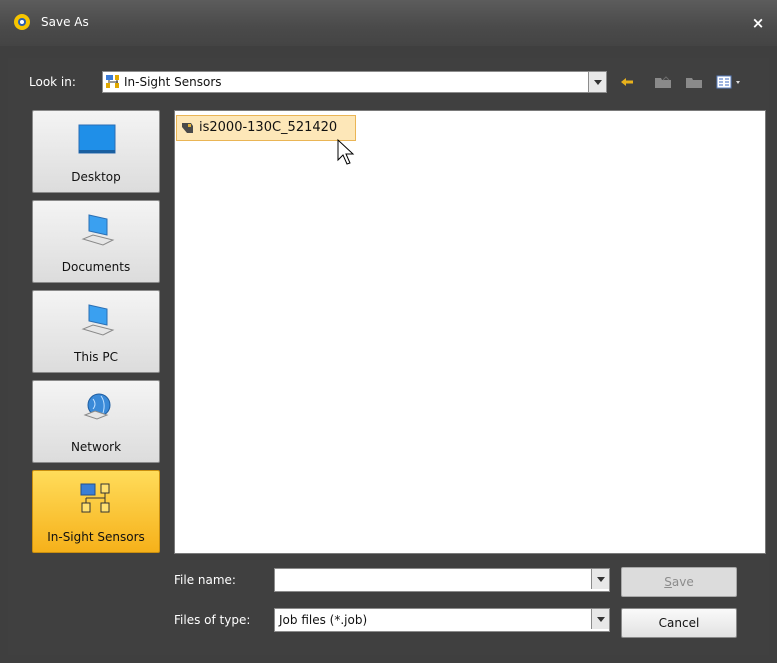  Describe the element at coordinates (663, 82) in the screenshot. I see `up-folder-icon` at that location.